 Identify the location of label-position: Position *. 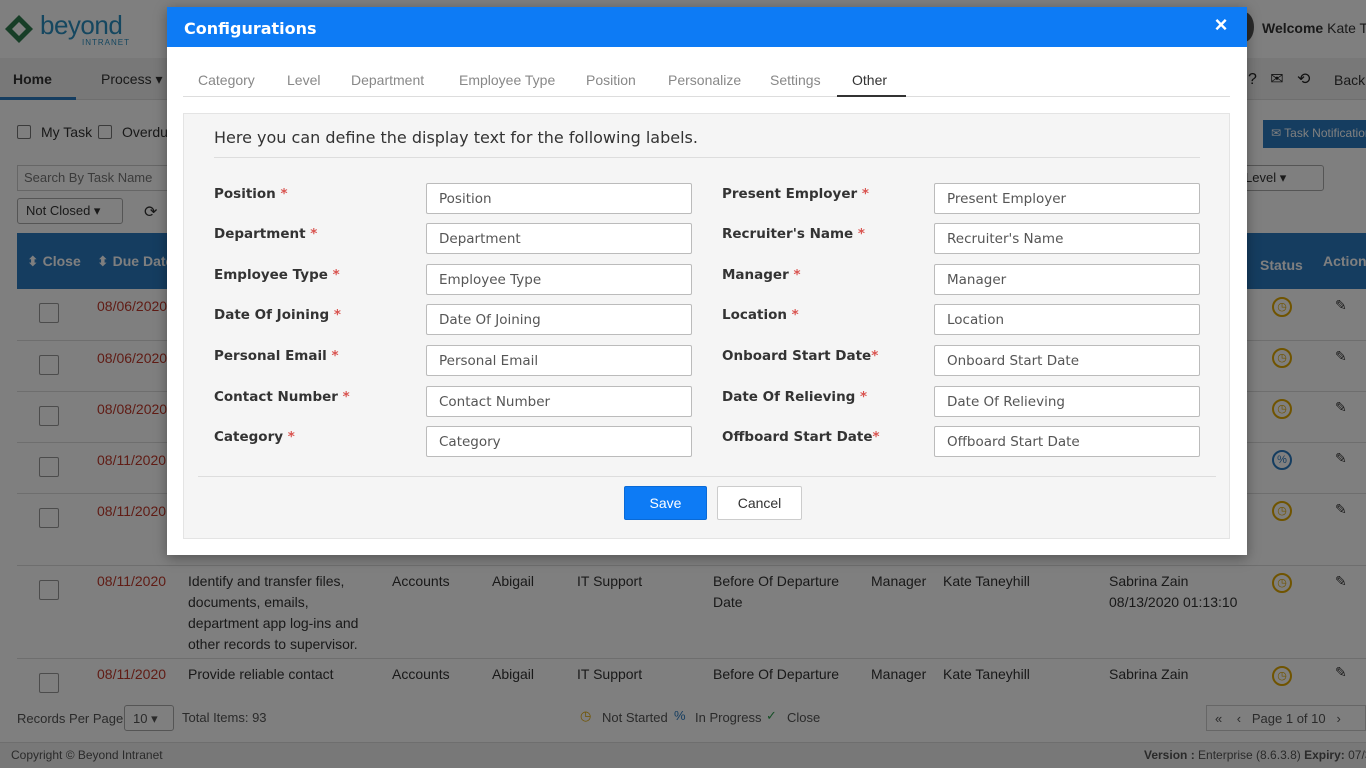
(251, 194).